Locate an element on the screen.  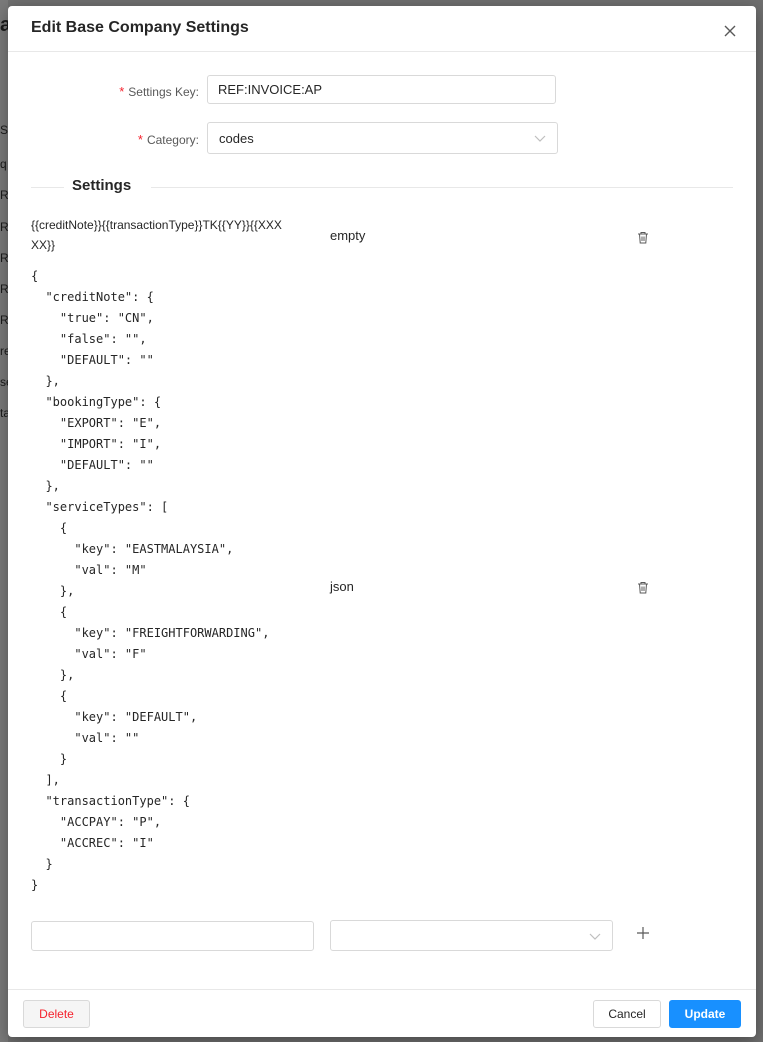
category-label: * Category: is located at coordinates (168, 139).